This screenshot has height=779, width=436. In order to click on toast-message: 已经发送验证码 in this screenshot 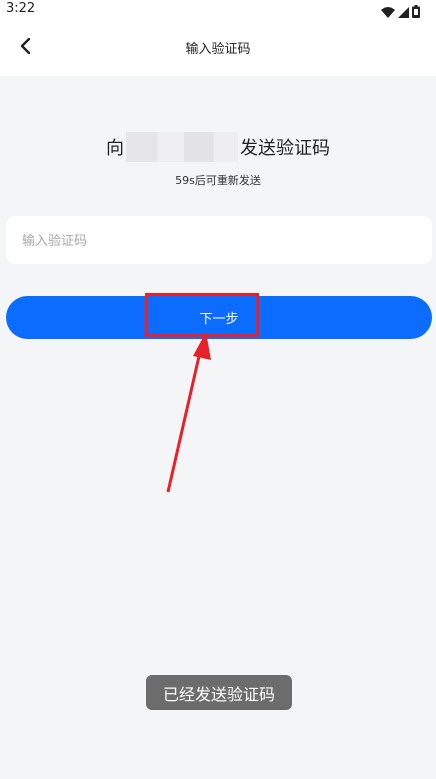, I will do `click(219, 692)`.